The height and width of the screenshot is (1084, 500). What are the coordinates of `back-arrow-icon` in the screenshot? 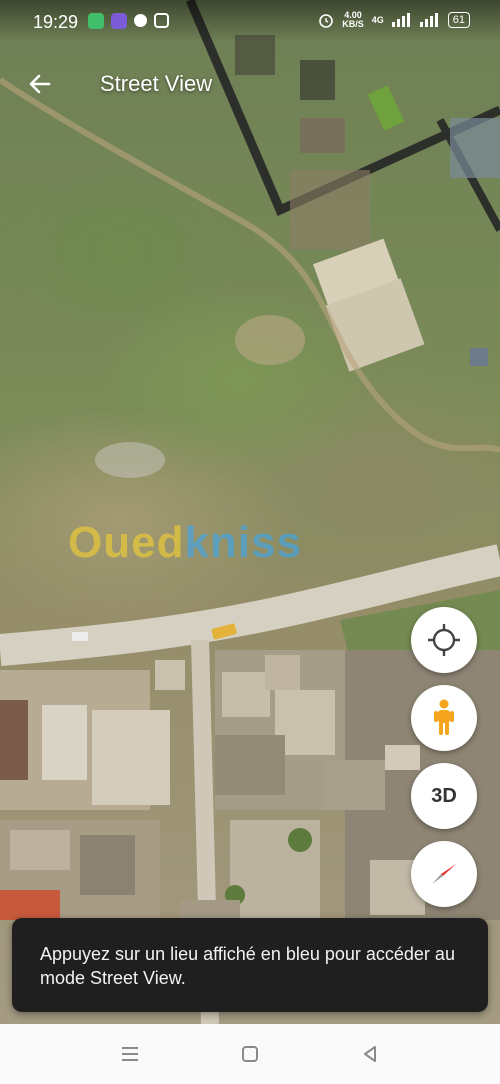 It's located at (40, 84).